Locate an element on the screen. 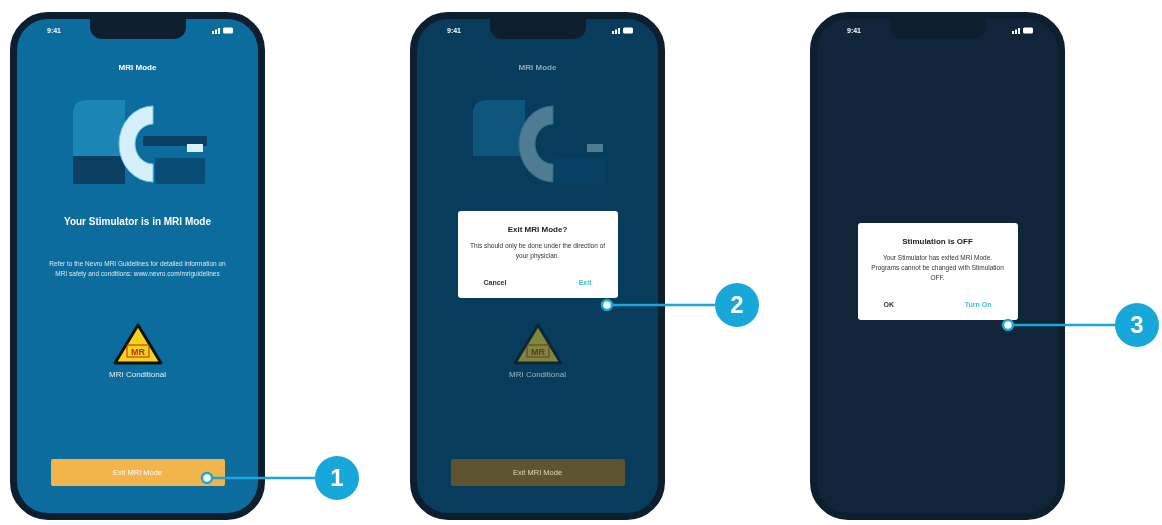 Image resolution: width=1162 pixels, height=525 pixels. callout-number: 2 is located at coordinates (737, 305).